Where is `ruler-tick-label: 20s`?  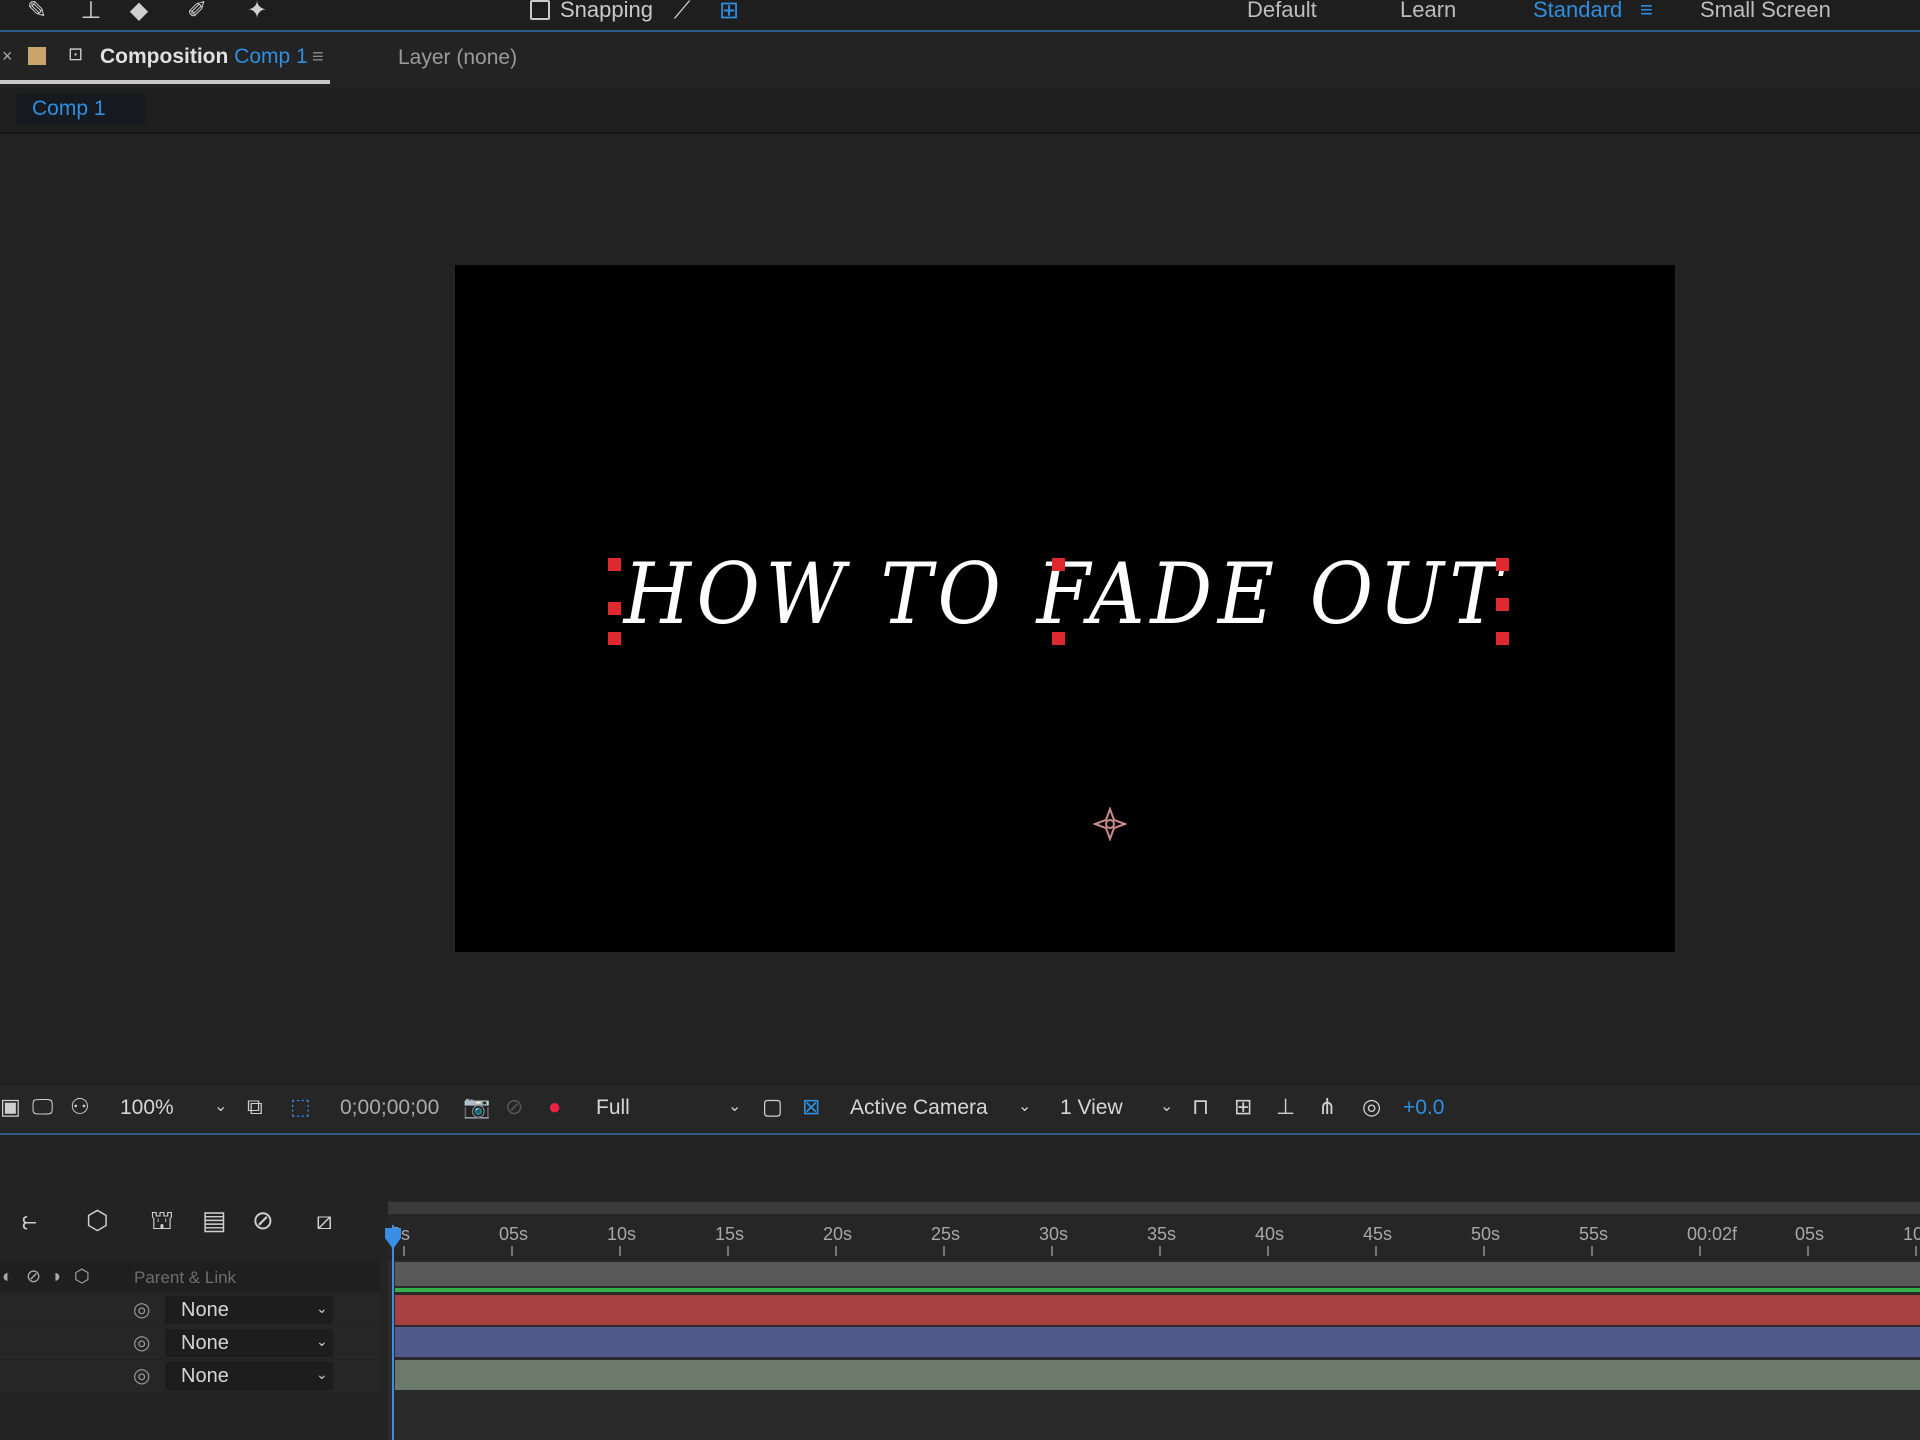
ruler-tick-label: 20s is located at coordinates (838, 1234).